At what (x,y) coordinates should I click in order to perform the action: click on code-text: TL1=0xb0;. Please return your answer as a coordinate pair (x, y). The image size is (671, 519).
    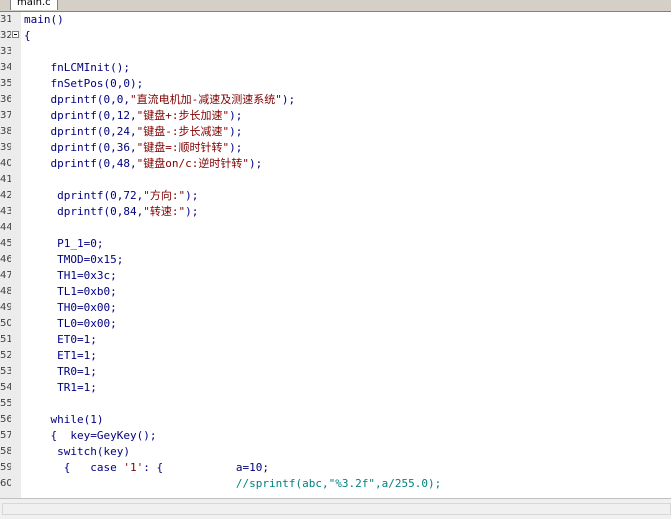
    Looking at the image, I should click on (70, 291).